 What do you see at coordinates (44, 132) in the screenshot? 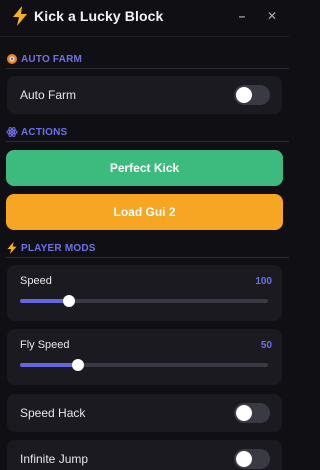
I see `section-label: ACTIONS` at bounding box center [44, 132].